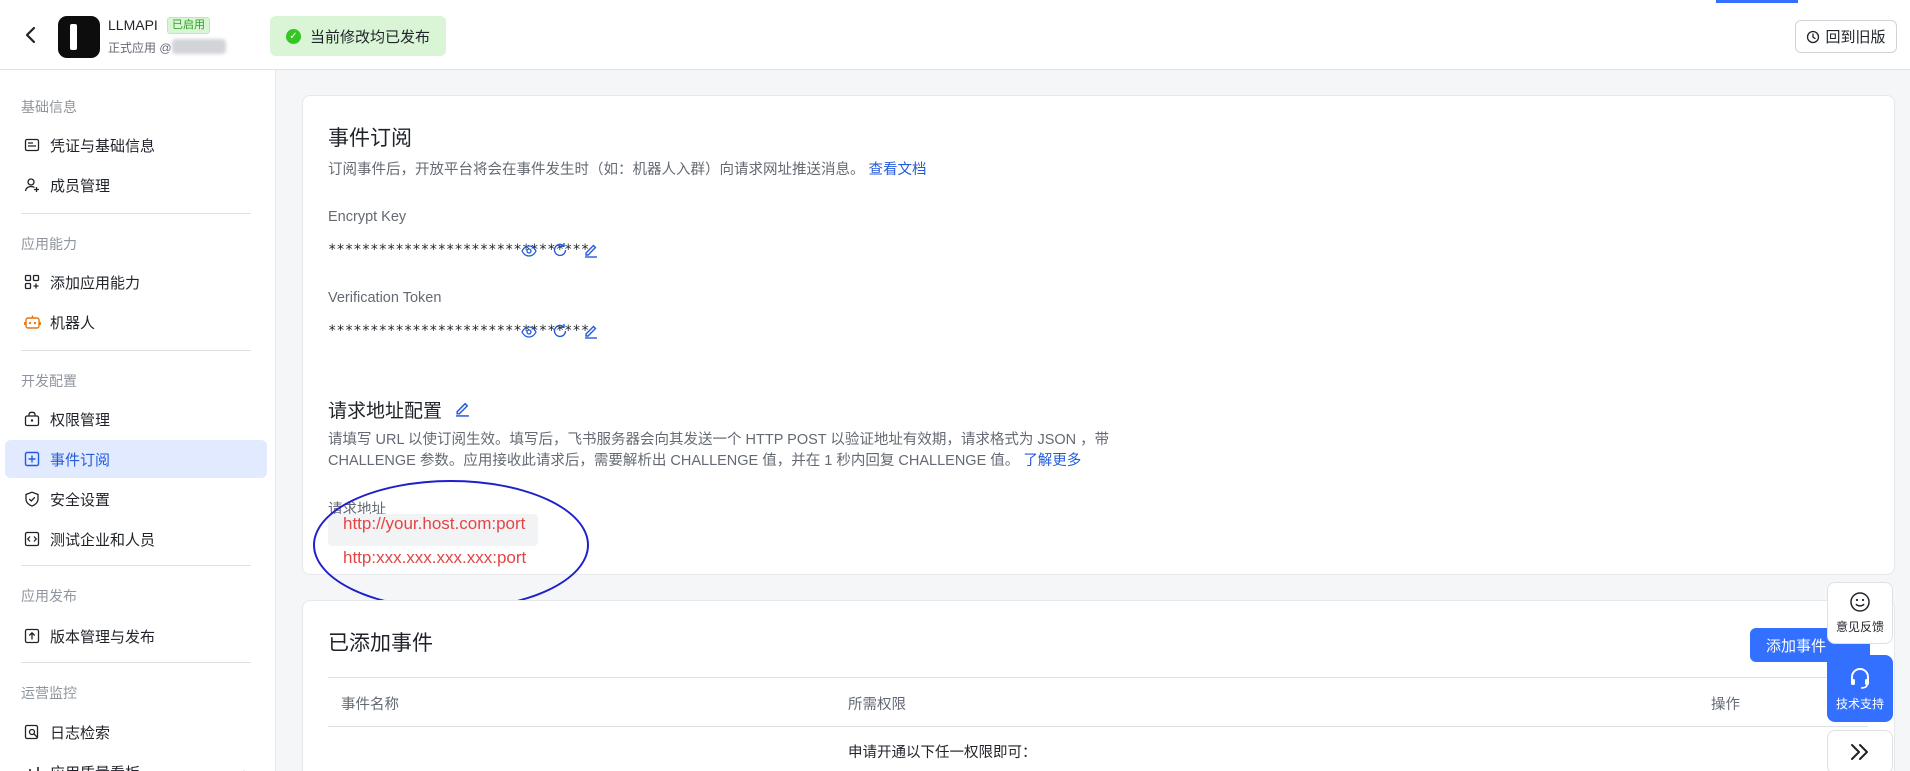  Describe the element at coordinates (49, 596) in the screenshot. I see `sidebar-group-release: 应用发布` at that location.